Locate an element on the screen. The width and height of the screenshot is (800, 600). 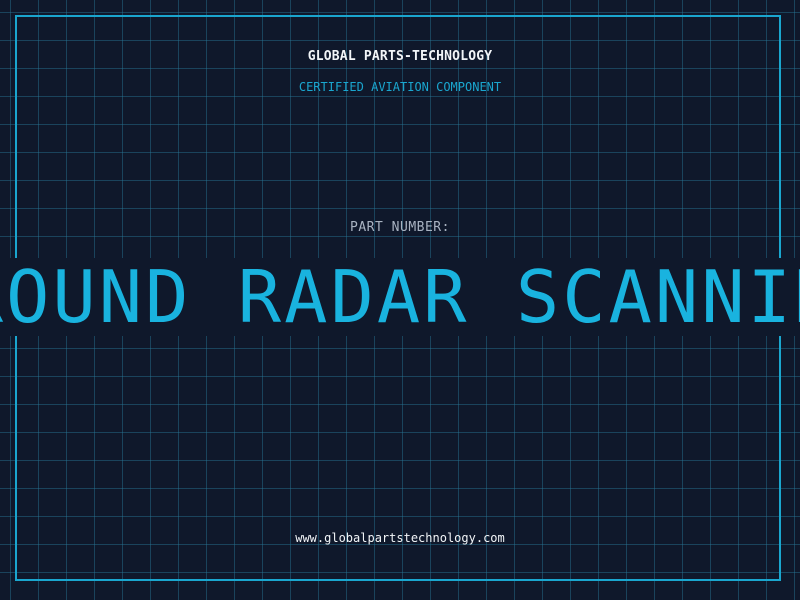
part-number-value: GROUND RADAR SCANNING is located at coordinates (400, 297).